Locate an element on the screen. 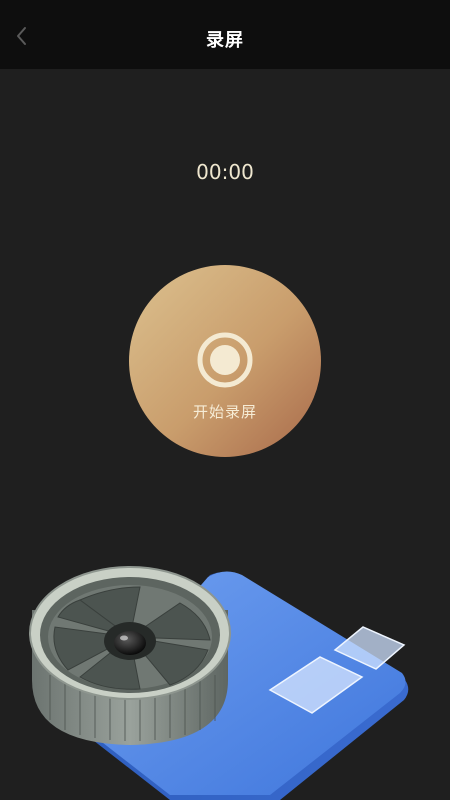 The image size is (450, 800). start-recording-label: 开始录屏 is located at coordinates (224, 412).